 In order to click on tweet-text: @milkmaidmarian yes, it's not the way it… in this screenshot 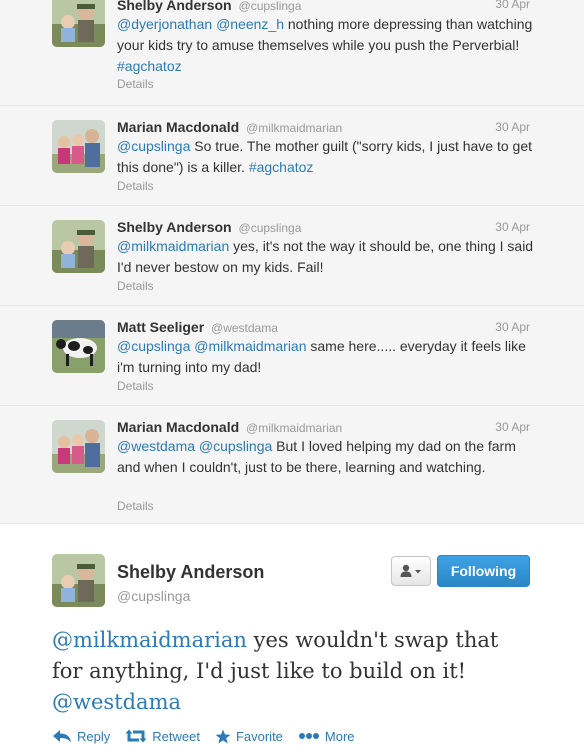, I will do `click(325, 257)`.